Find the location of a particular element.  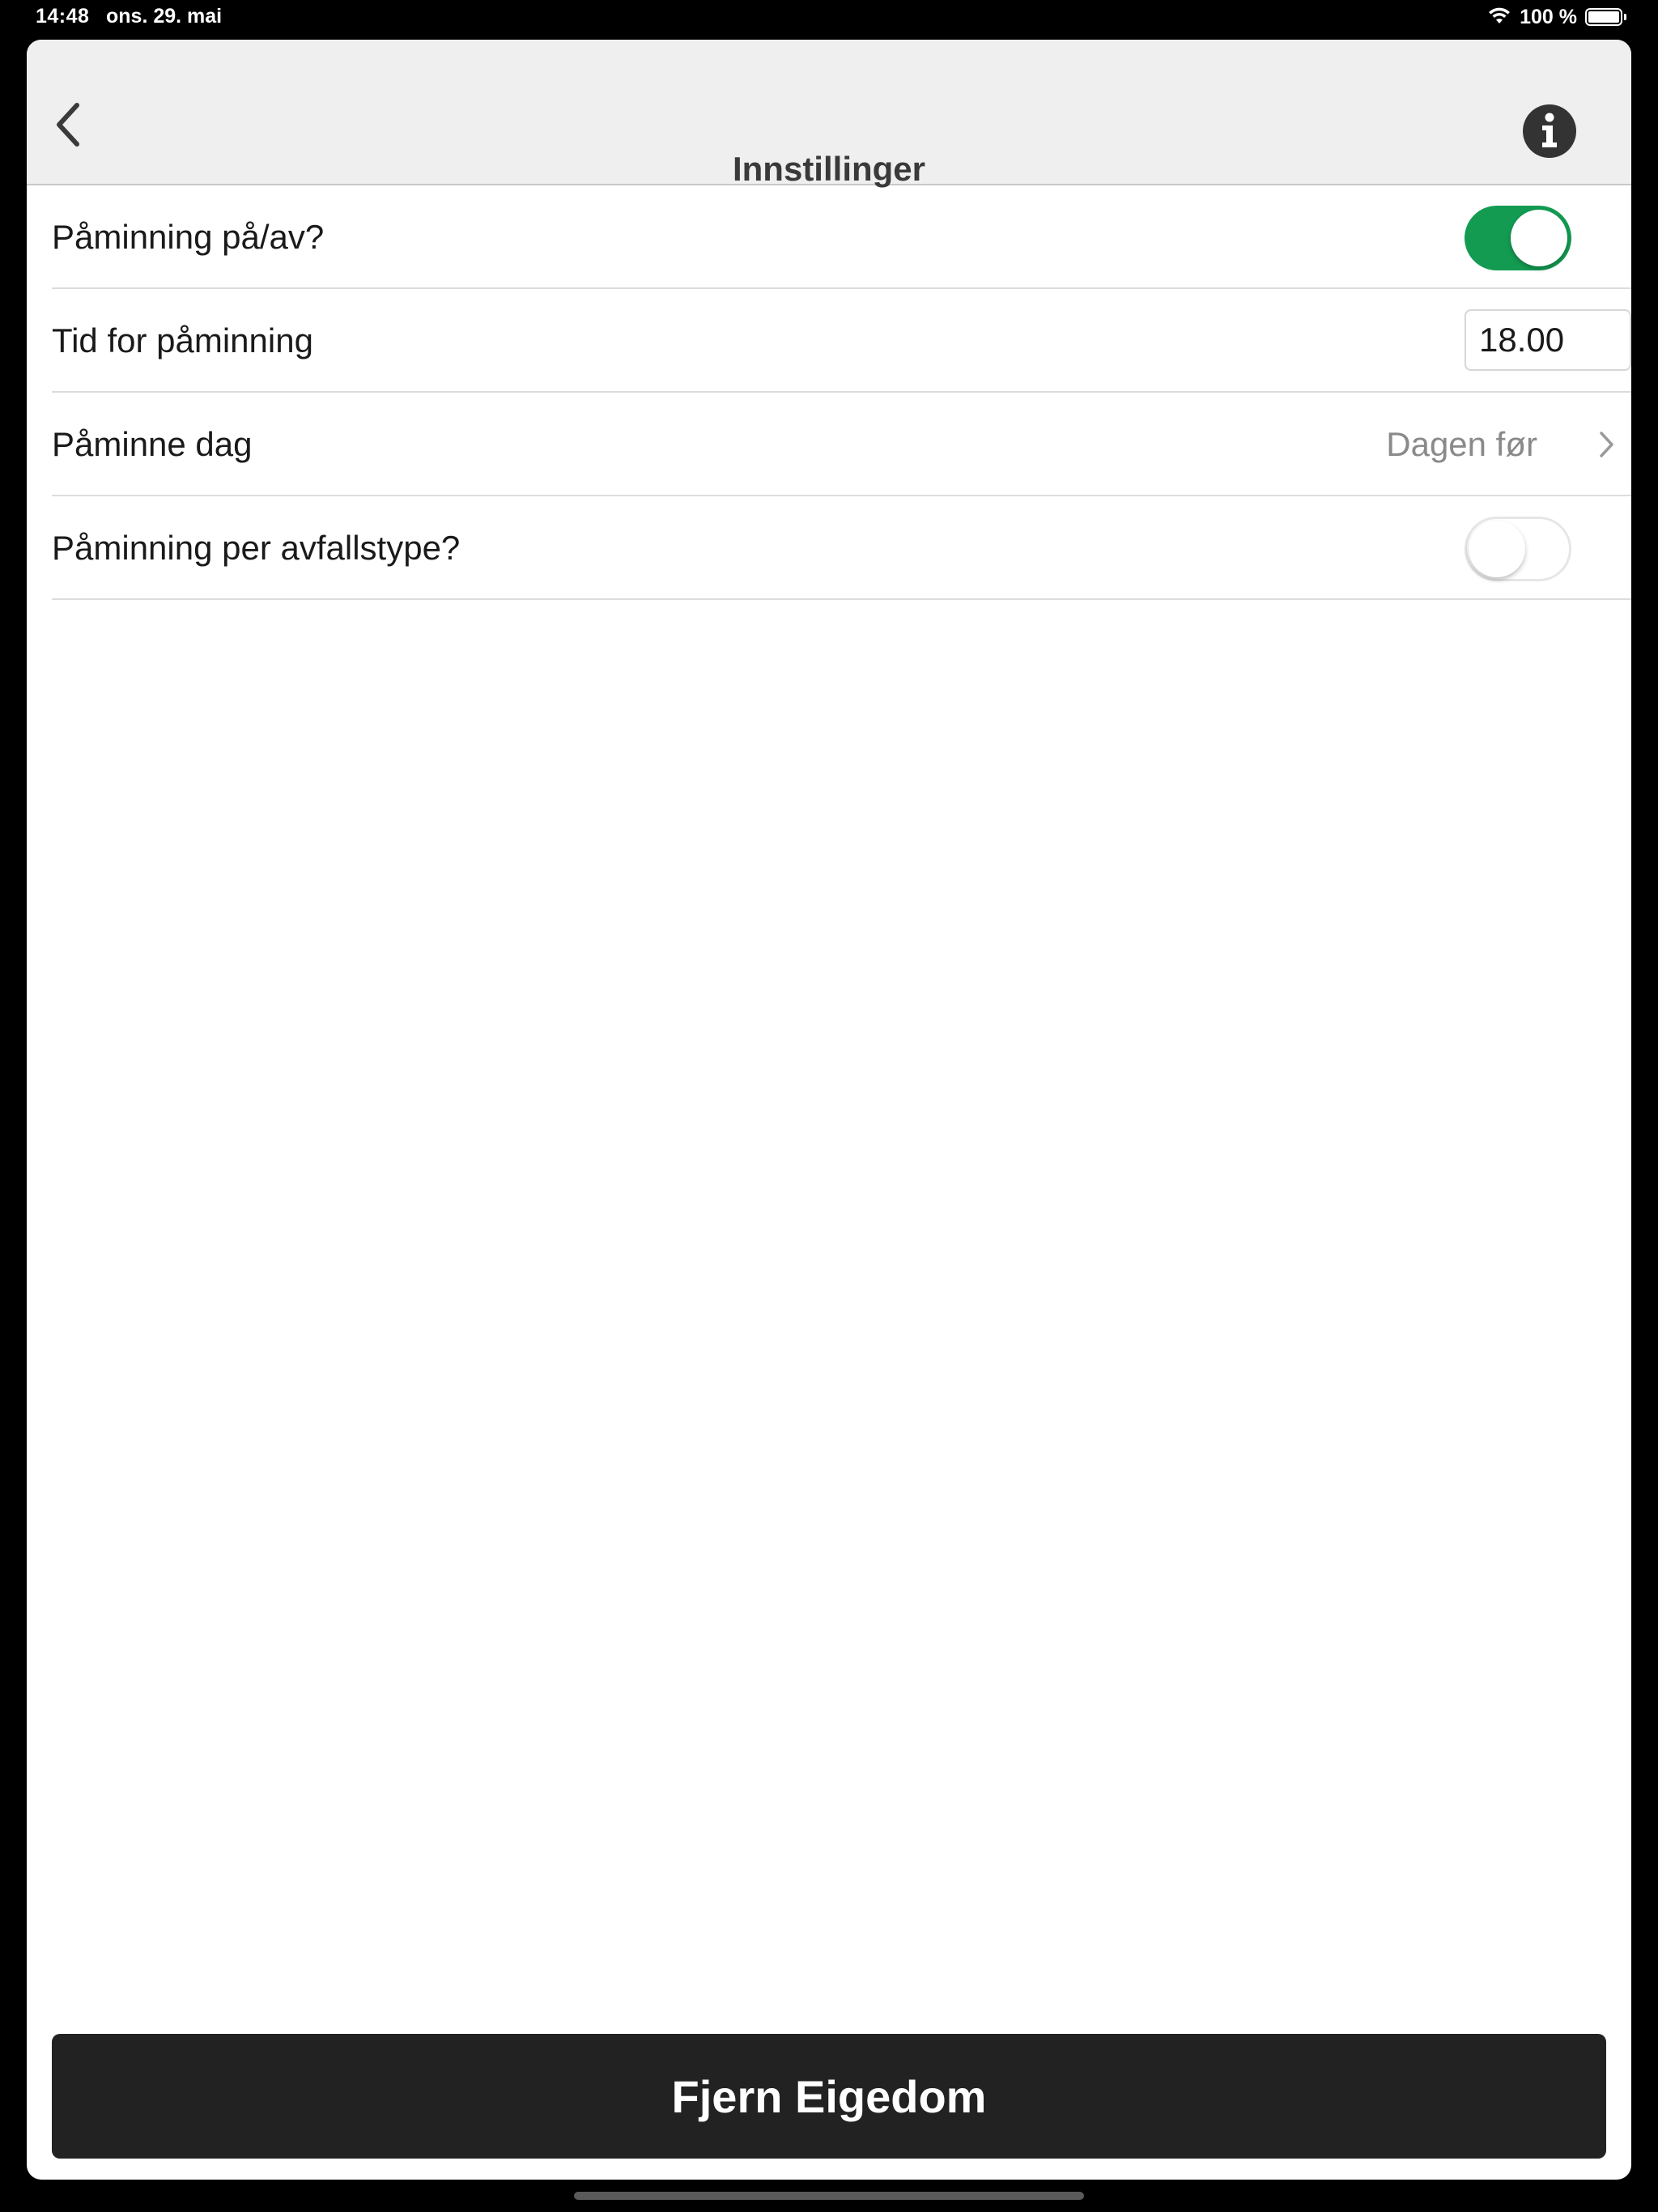

page-title: Innstillinger is located at coordinates (828, 169).